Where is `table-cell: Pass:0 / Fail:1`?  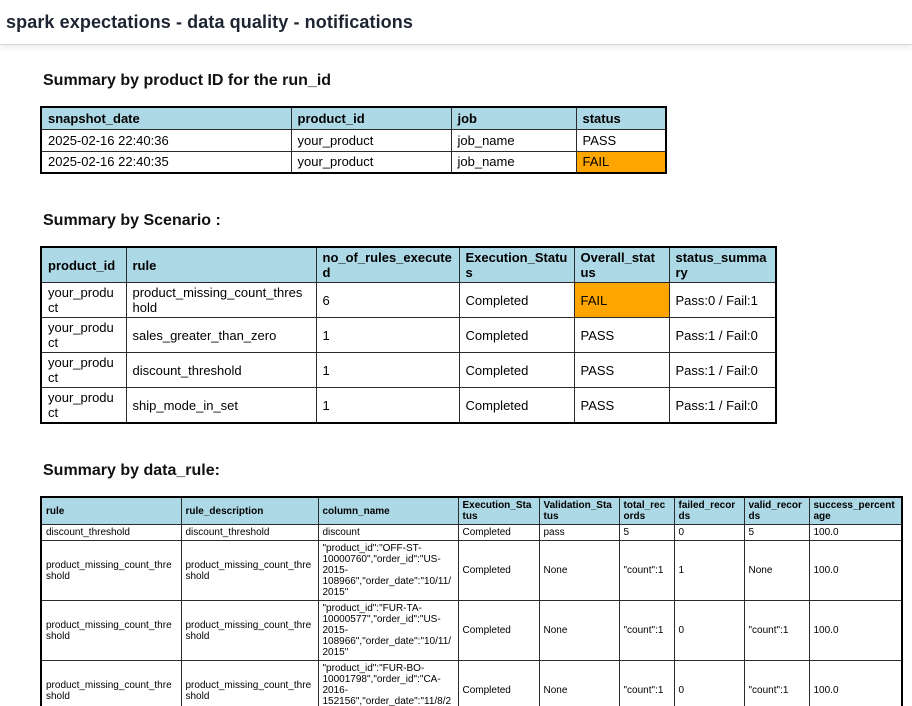 table-cell: Pass:0 / Fail:1 is located at coordinates (722, 300).